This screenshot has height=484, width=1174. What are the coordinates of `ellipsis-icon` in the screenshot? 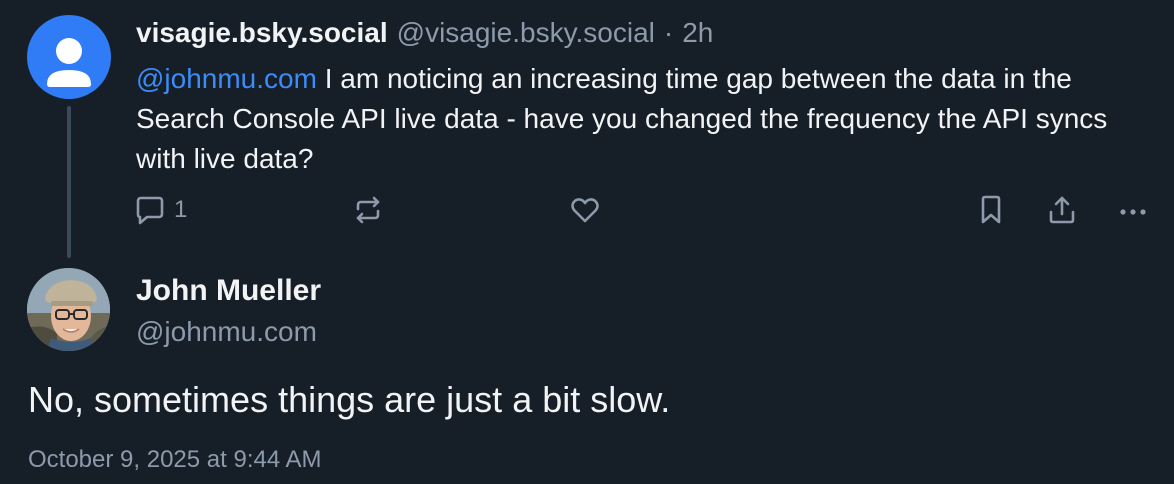 It's located at (1133, 212).